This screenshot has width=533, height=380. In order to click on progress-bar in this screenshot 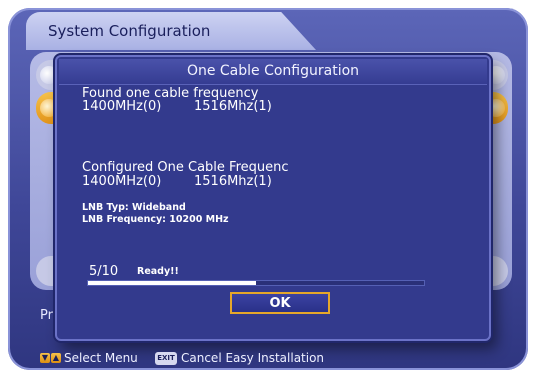, I will do `click(256, 283)`.